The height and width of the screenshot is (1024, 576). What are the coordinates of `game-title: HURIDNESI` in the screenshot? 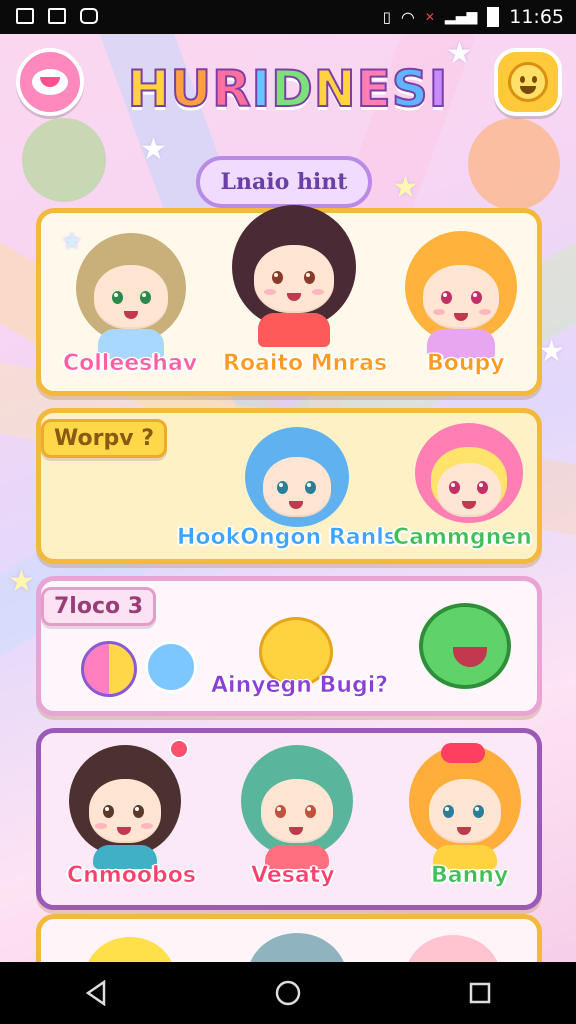 It's located at (288, 89).